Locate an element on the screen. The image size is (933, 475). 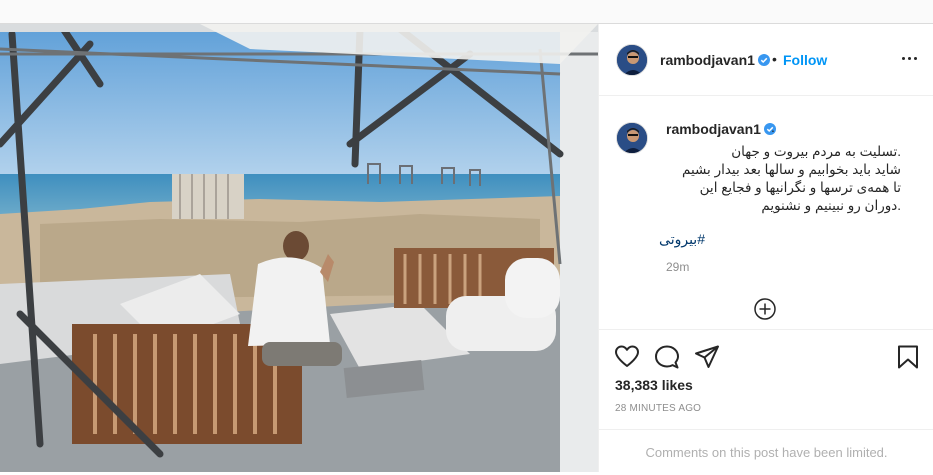
post-header: rambodjavan1 • Follow is located at coordinates (766, 60).